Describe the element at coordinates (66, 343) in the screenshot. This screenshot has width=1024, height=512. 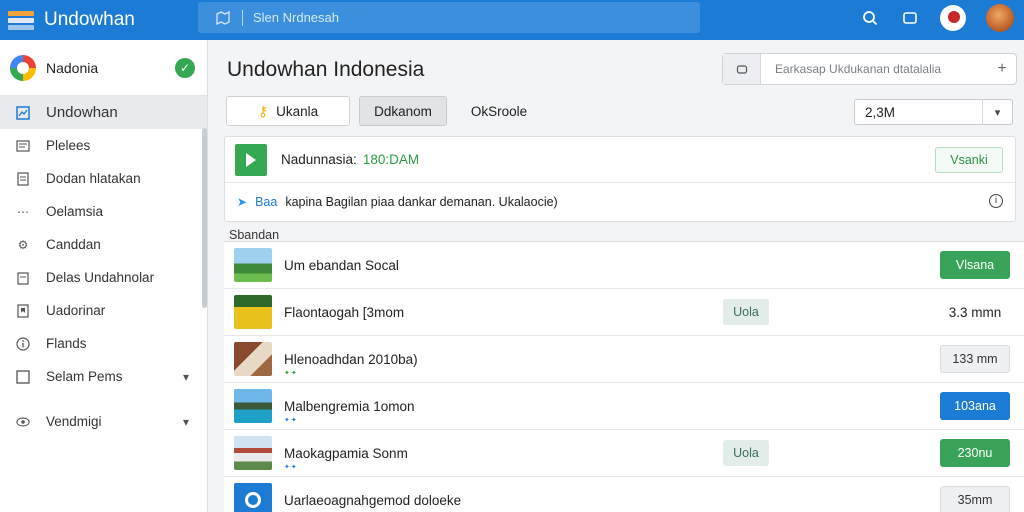
I see `sidebar-item-label: Flands` at that location.